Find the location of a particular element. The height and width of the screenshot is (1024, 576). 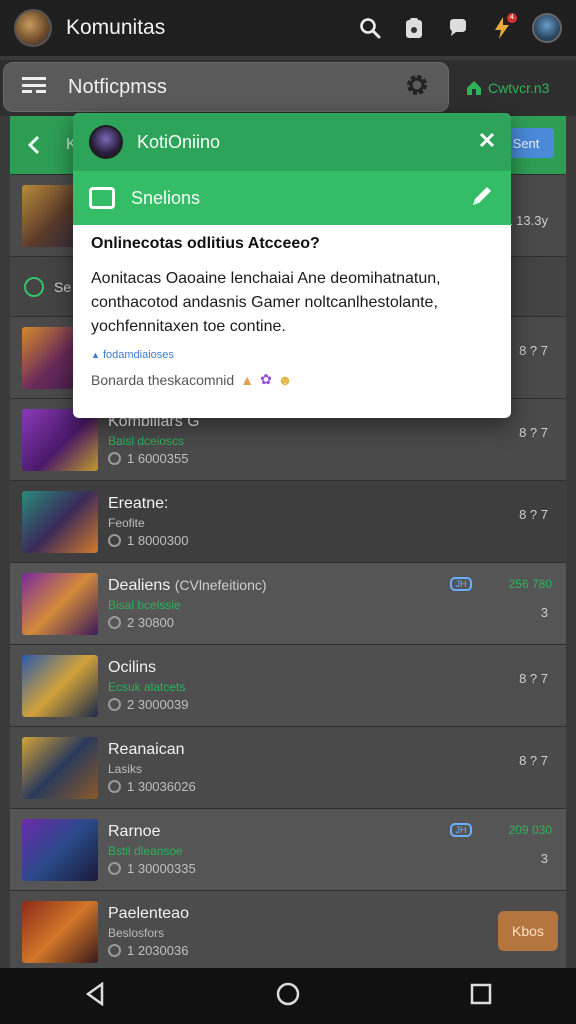

notification-bolt-icon: 4 is located at coordinates (502, 27).